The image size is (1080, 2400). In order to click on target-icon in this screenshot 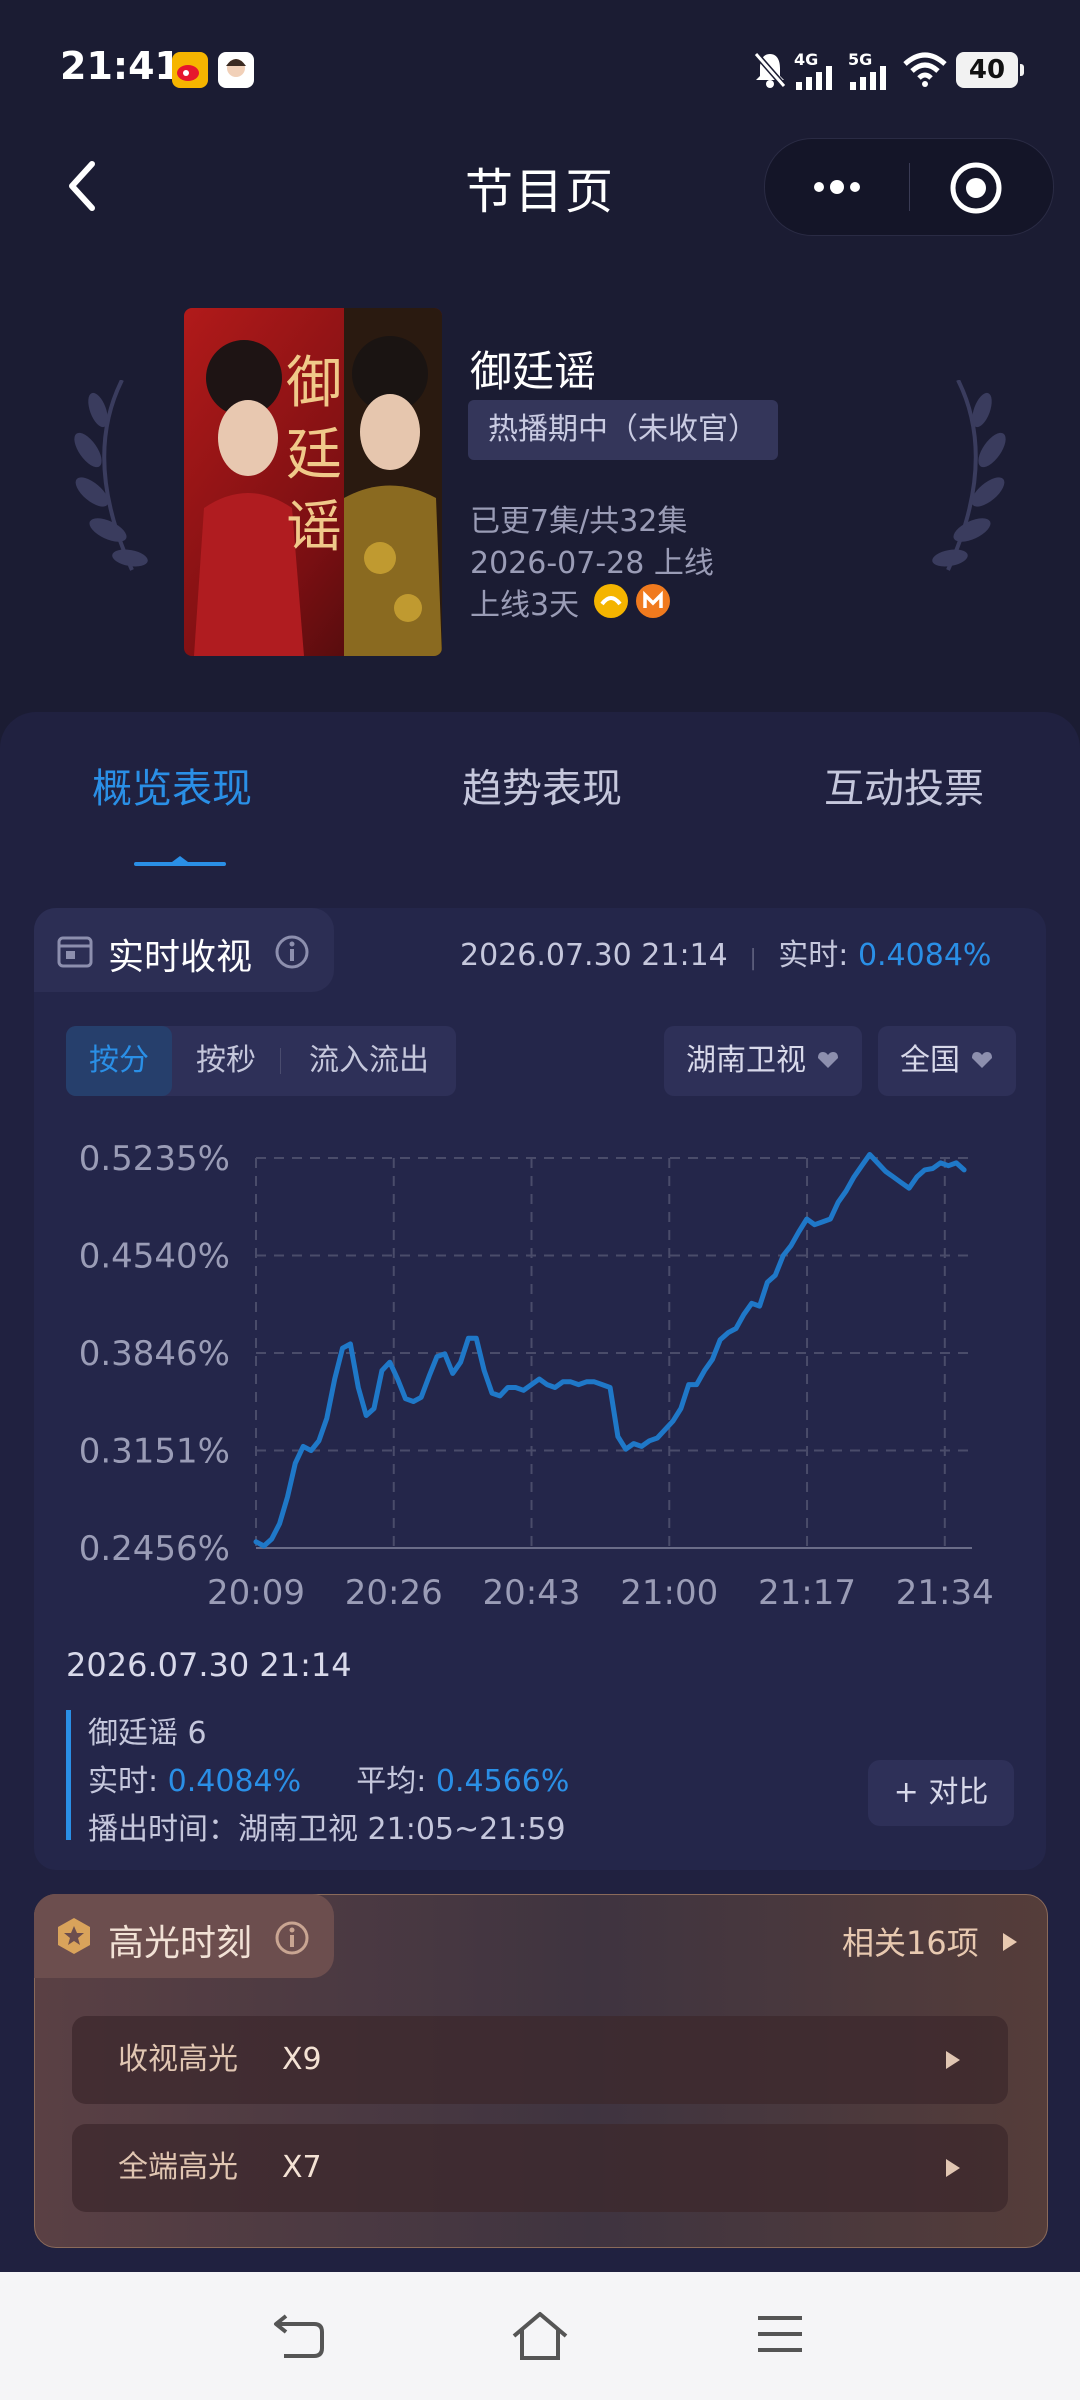, I will do `click(976, 188)`.